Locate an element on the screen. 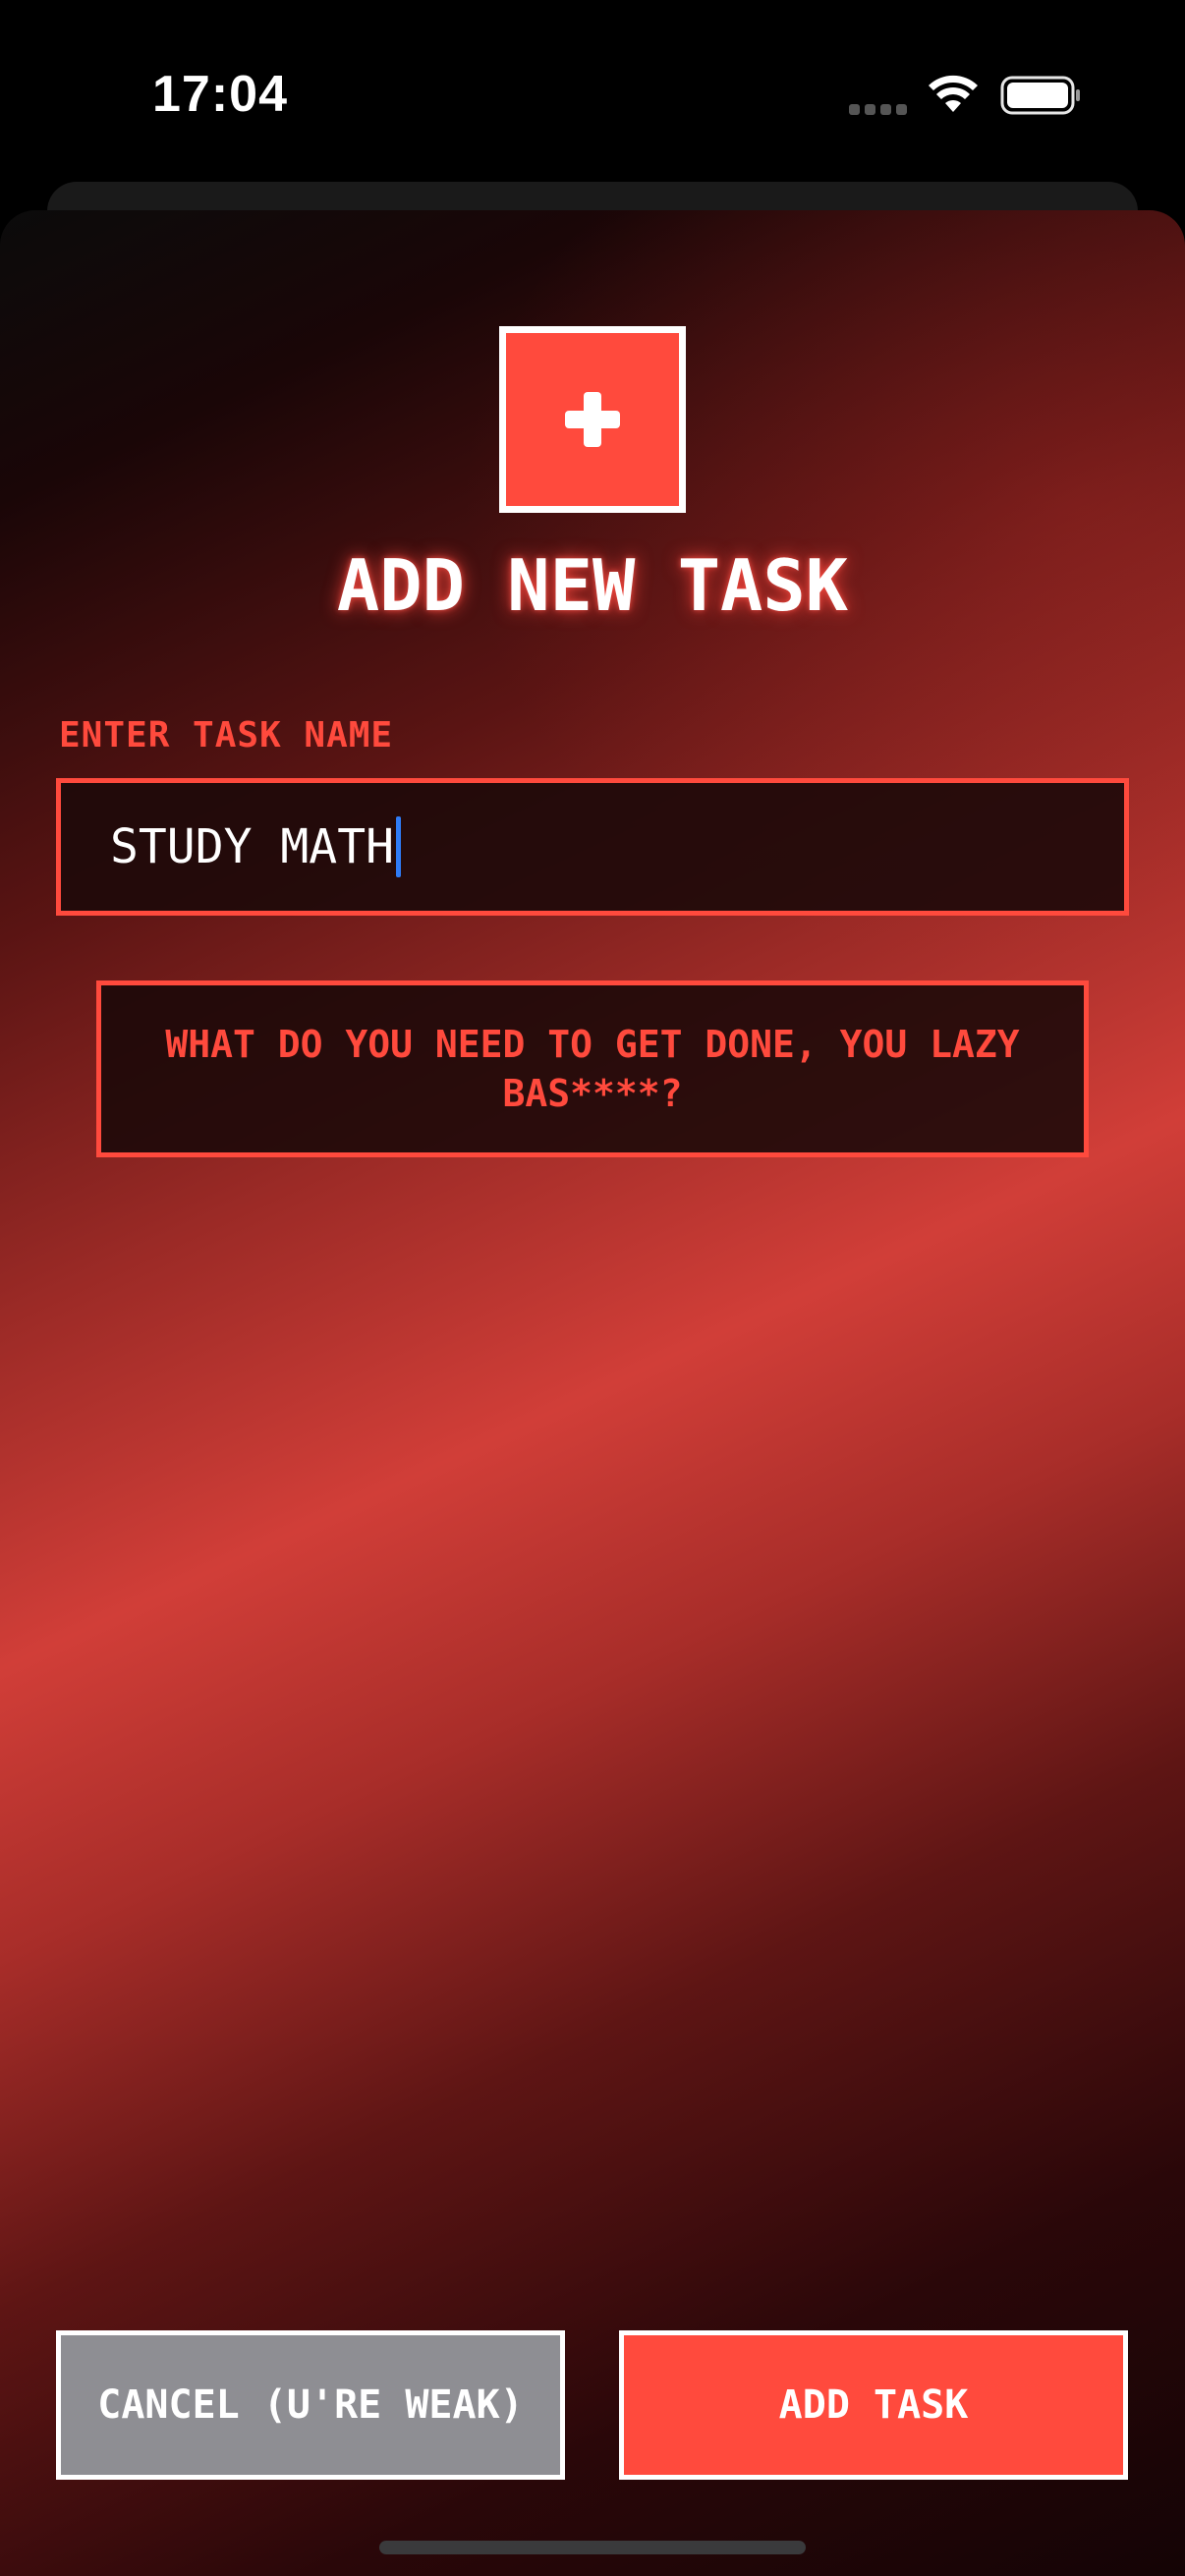  text-cursor is located at coordinates (398, 846).